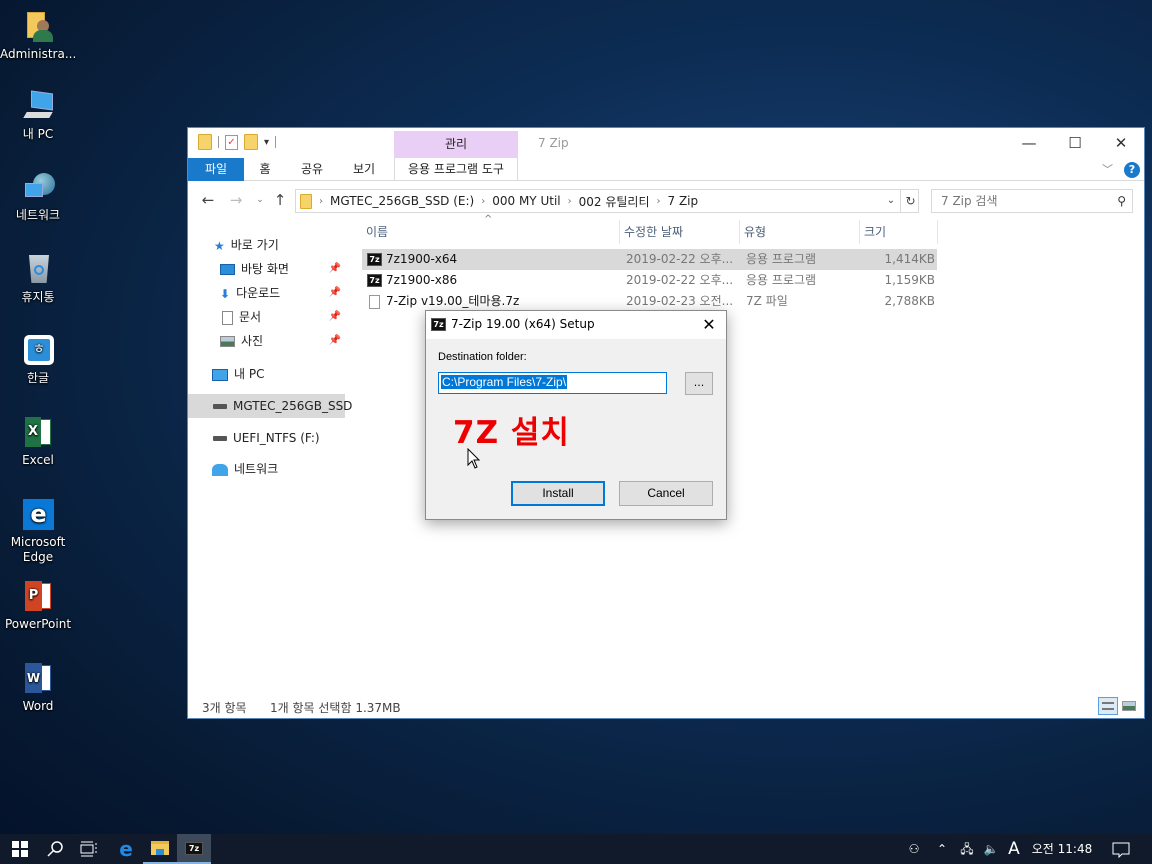 Image resolution: width=1152 pixels, height=864 pixels. What do you see at coordinates (251, 142) in the screenshot?
I see `new-folder-icon` at bounding box center [251, 142].